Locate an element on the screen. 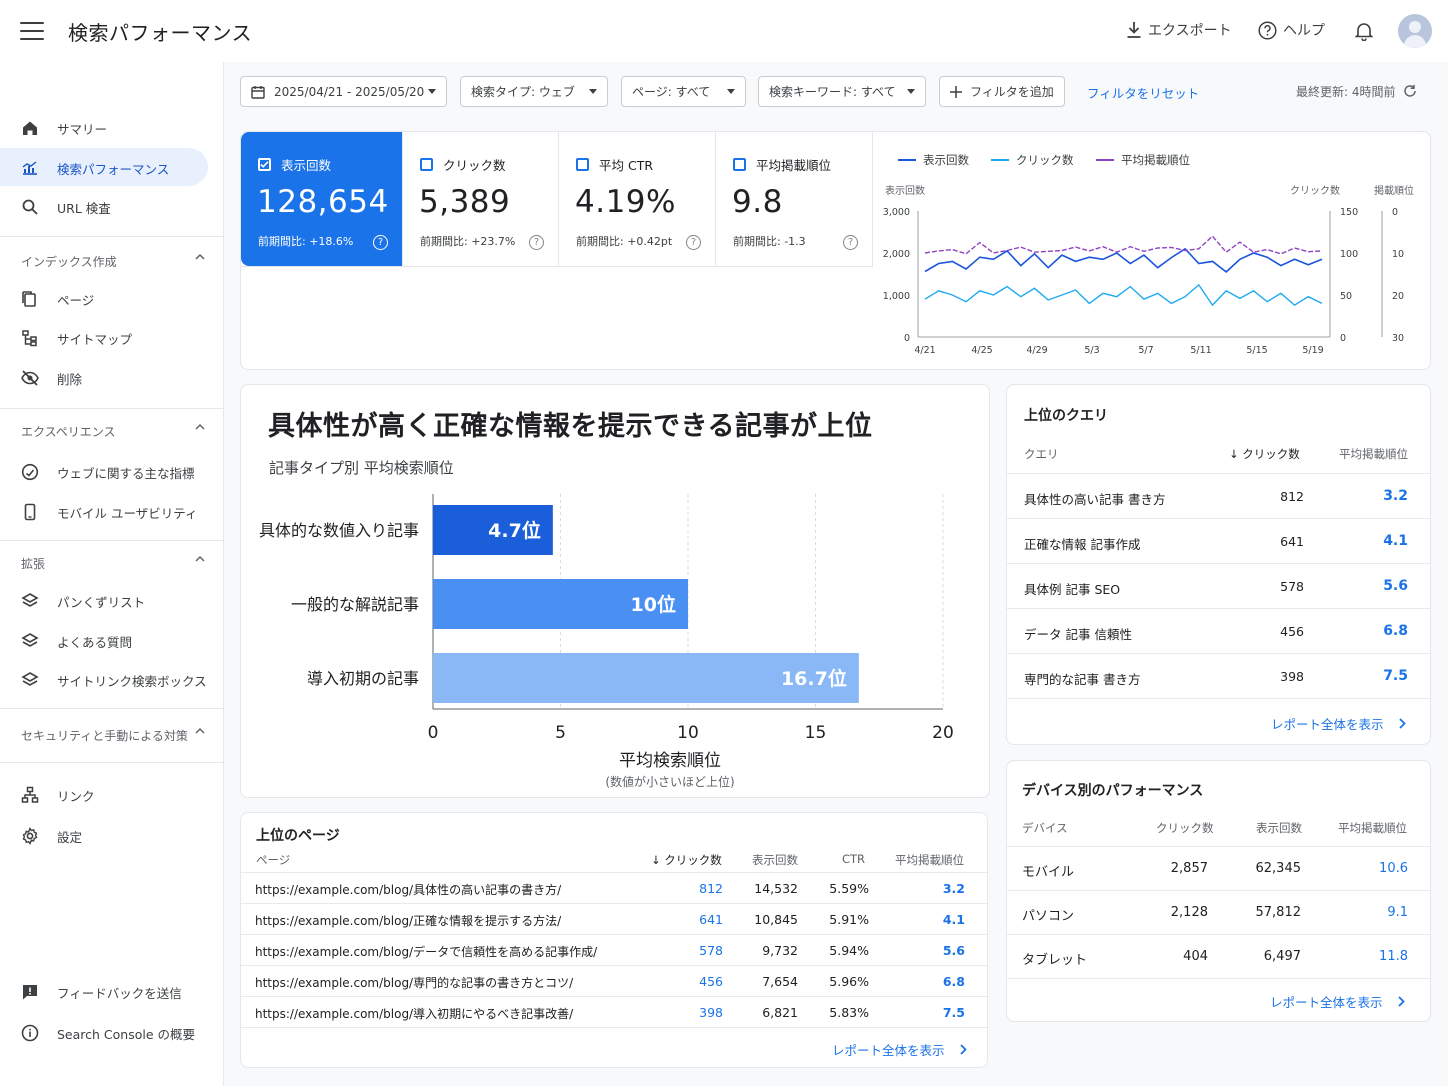  sidebar-item-sitelinks-searchbox: サイトリンク検索ボックス is located at coordinates (105, 679).